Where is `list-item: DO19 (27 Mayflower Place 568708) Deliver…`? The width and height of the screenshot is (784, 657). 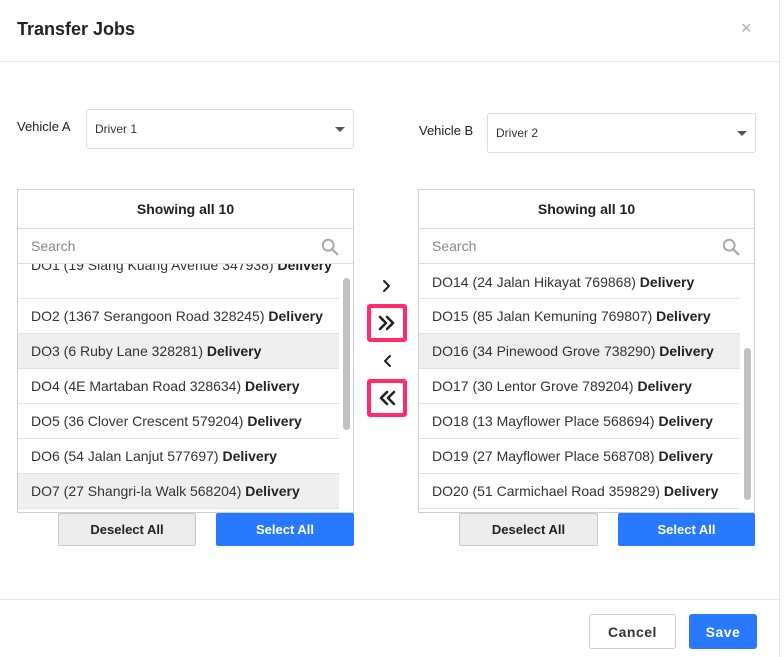 list-item: DO19 (27 Mayflower Place 568708) Deliver… is located at coordinates (580, 456).